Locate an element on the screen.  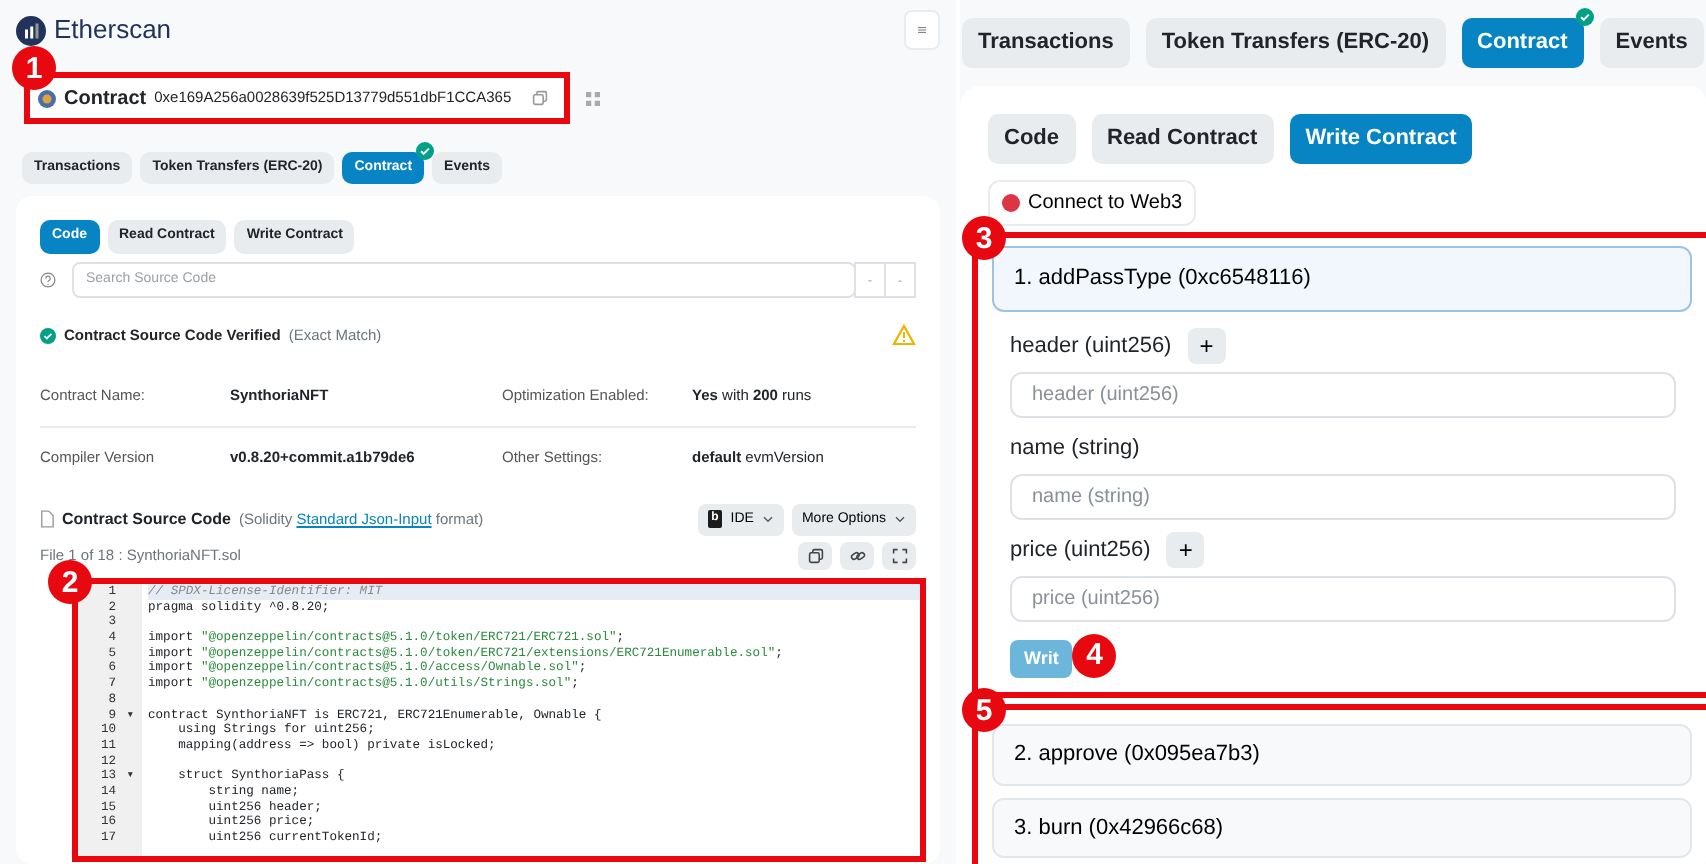
function-header: 1. addPassType (0xc6548116) is located at coordinates (1342, 279).